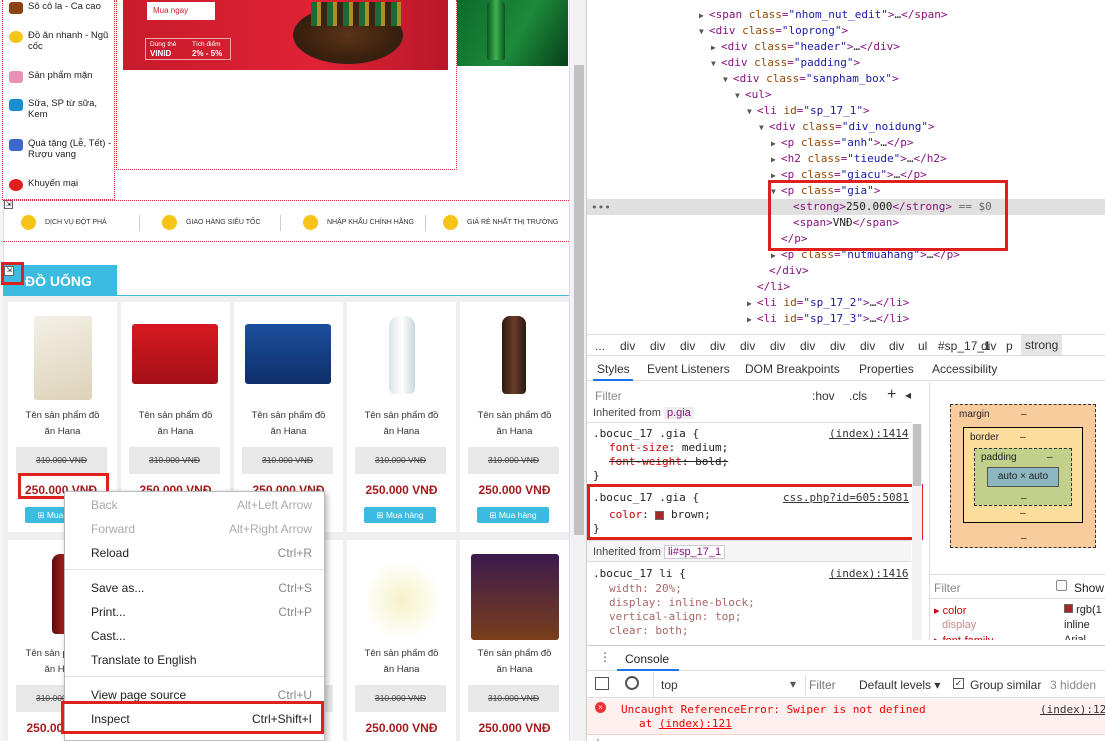 This screenshot has width=1105, height=741. Describe the element at coordinates (61, 109) in the screenshot. I see `sidebar-item-milk: Sữa, SP từ sữa, Kem` at that location.